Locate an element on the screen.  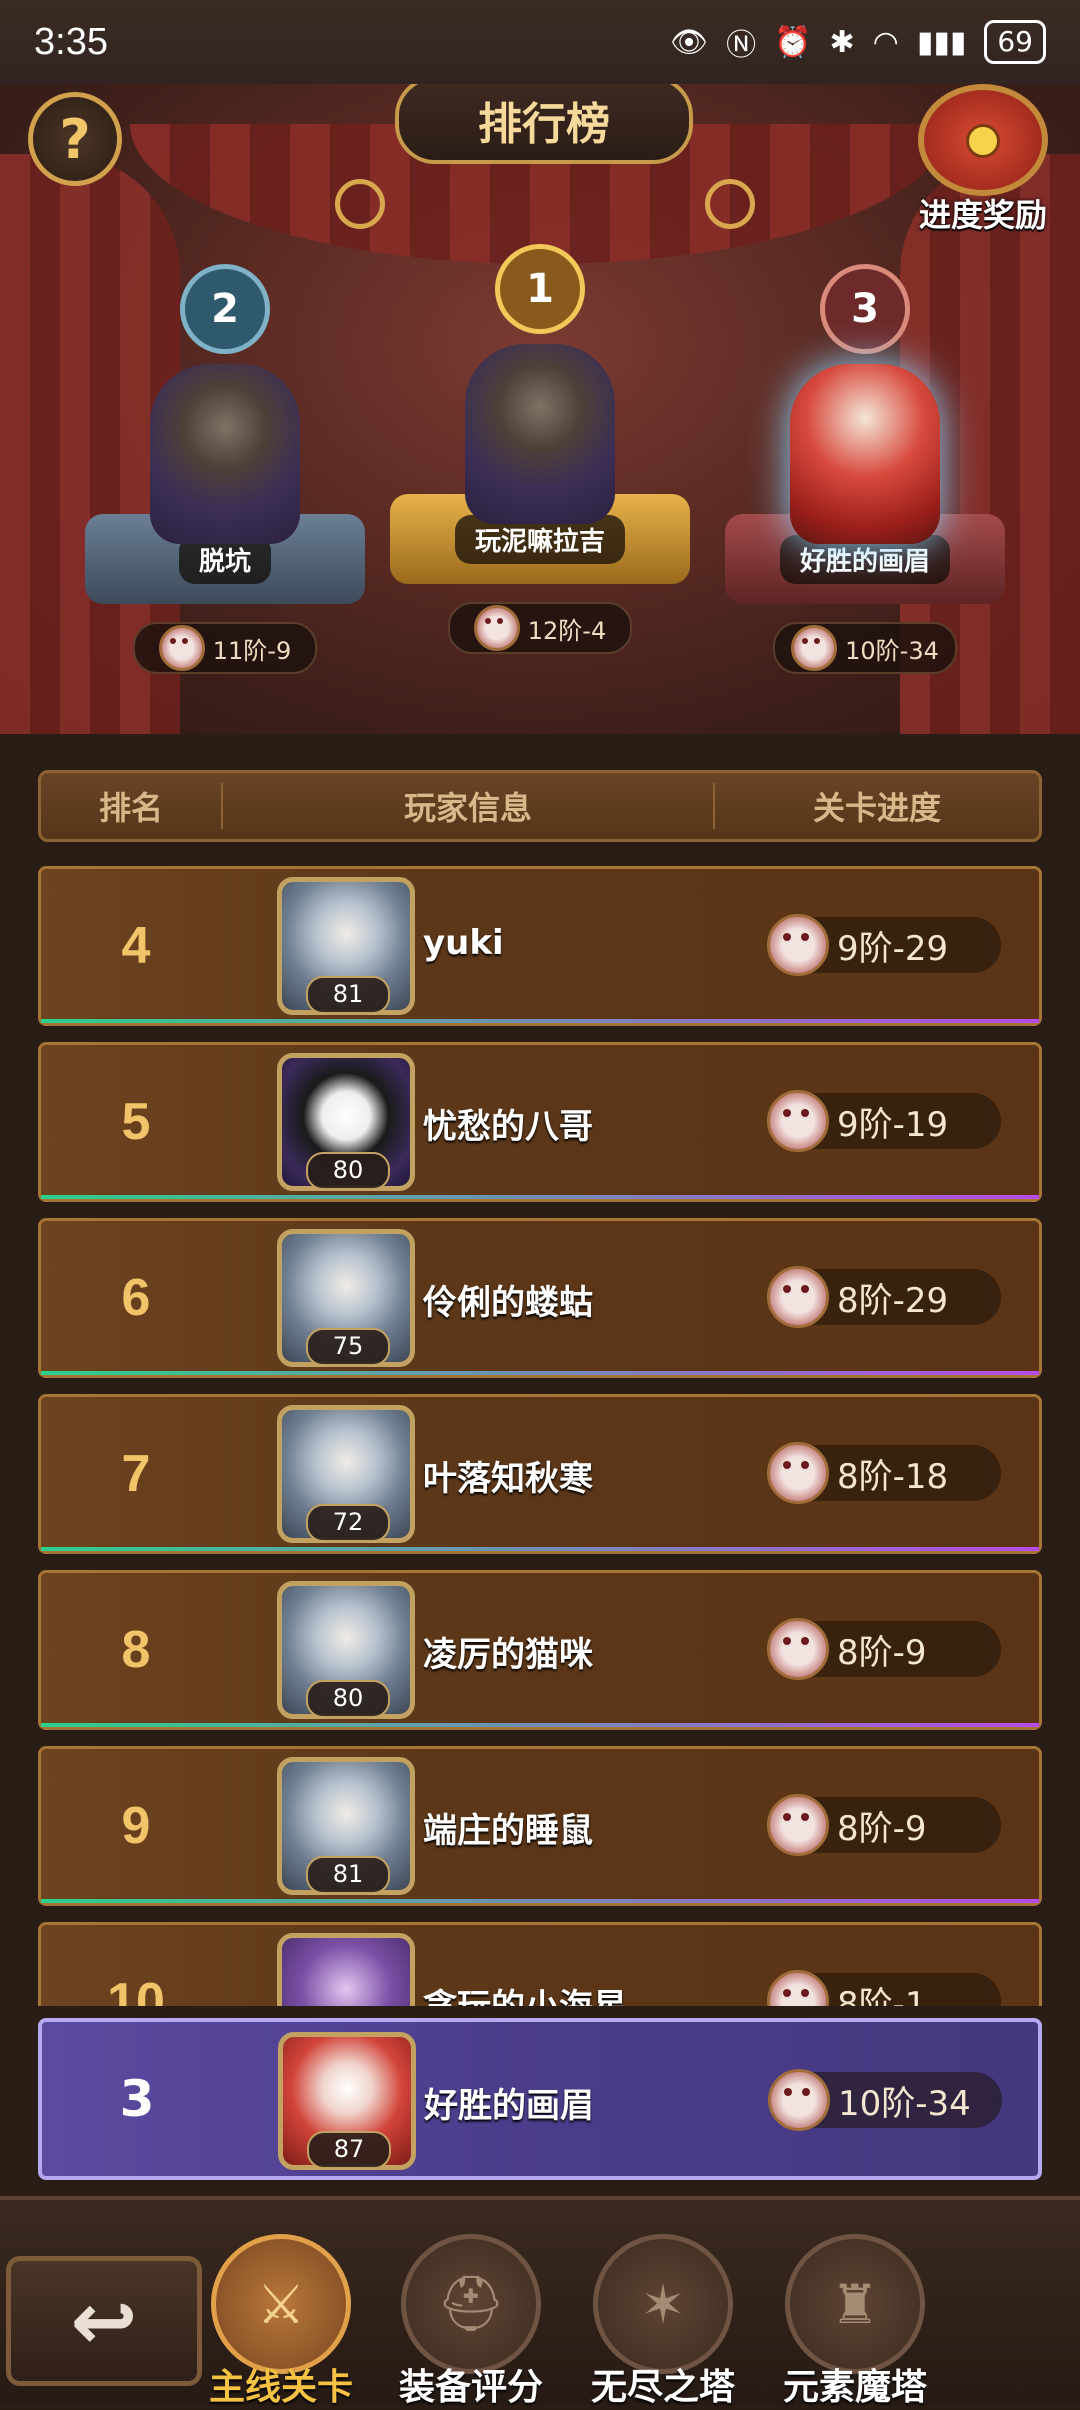
row-rank: 10 is located at coordinates (136, 1989).